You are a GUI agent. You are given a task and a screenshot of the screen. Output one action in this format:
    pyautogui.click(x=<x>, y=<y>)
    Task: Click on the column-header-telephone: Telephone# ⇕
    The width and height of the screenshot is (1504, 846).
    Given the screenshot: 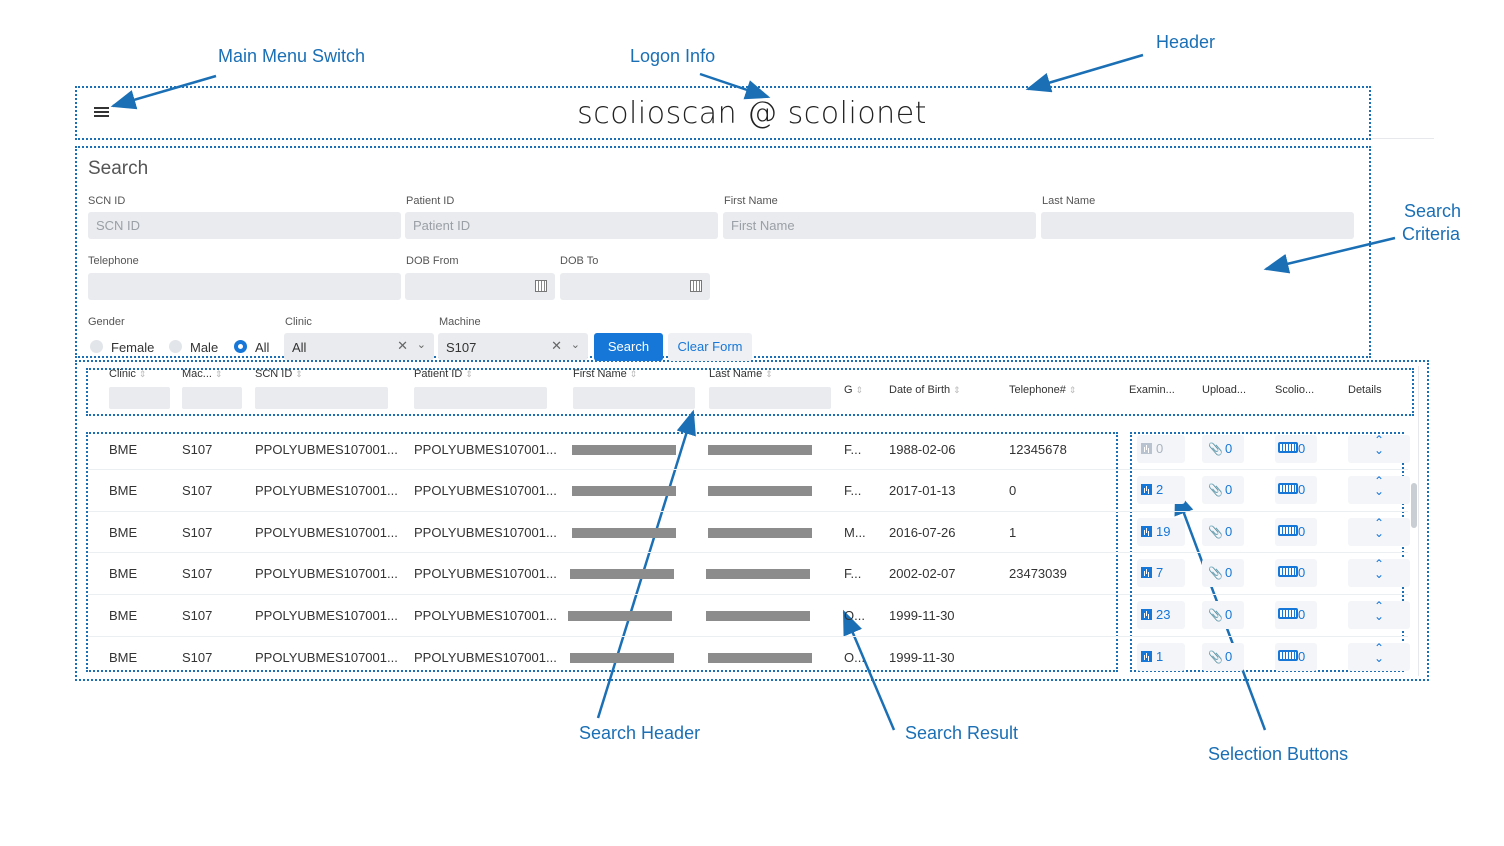 What is the action you would take?
    pyautogui.click(x=1042, y=390)
    